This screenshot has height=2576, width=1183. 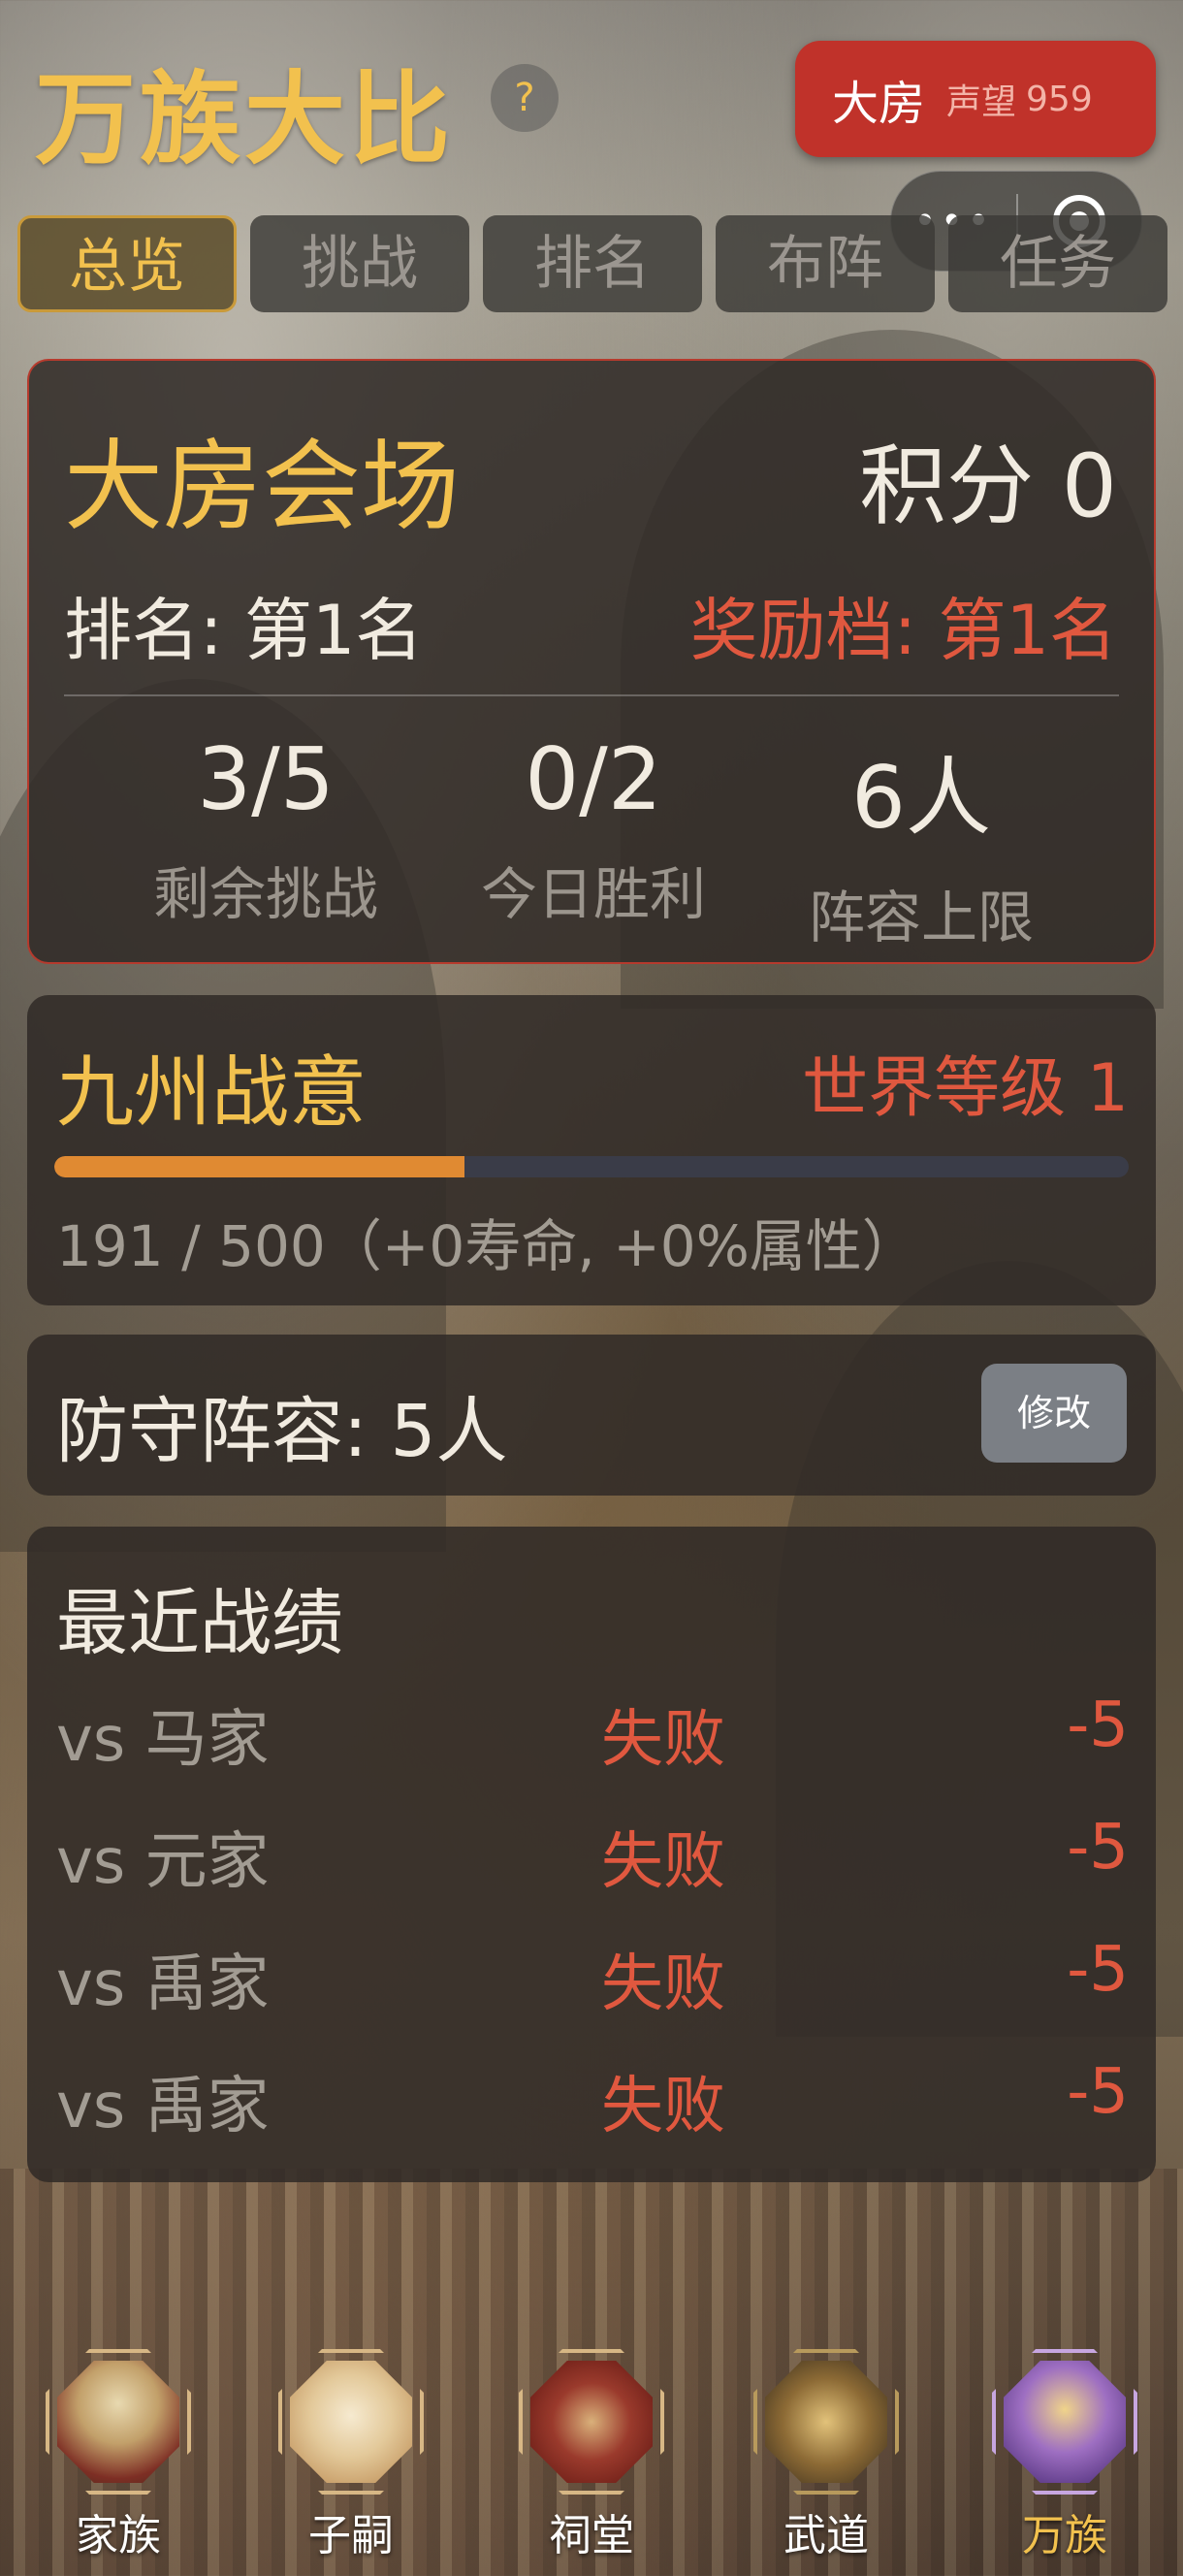 I want to click on divider, so click(x=591, y=695).